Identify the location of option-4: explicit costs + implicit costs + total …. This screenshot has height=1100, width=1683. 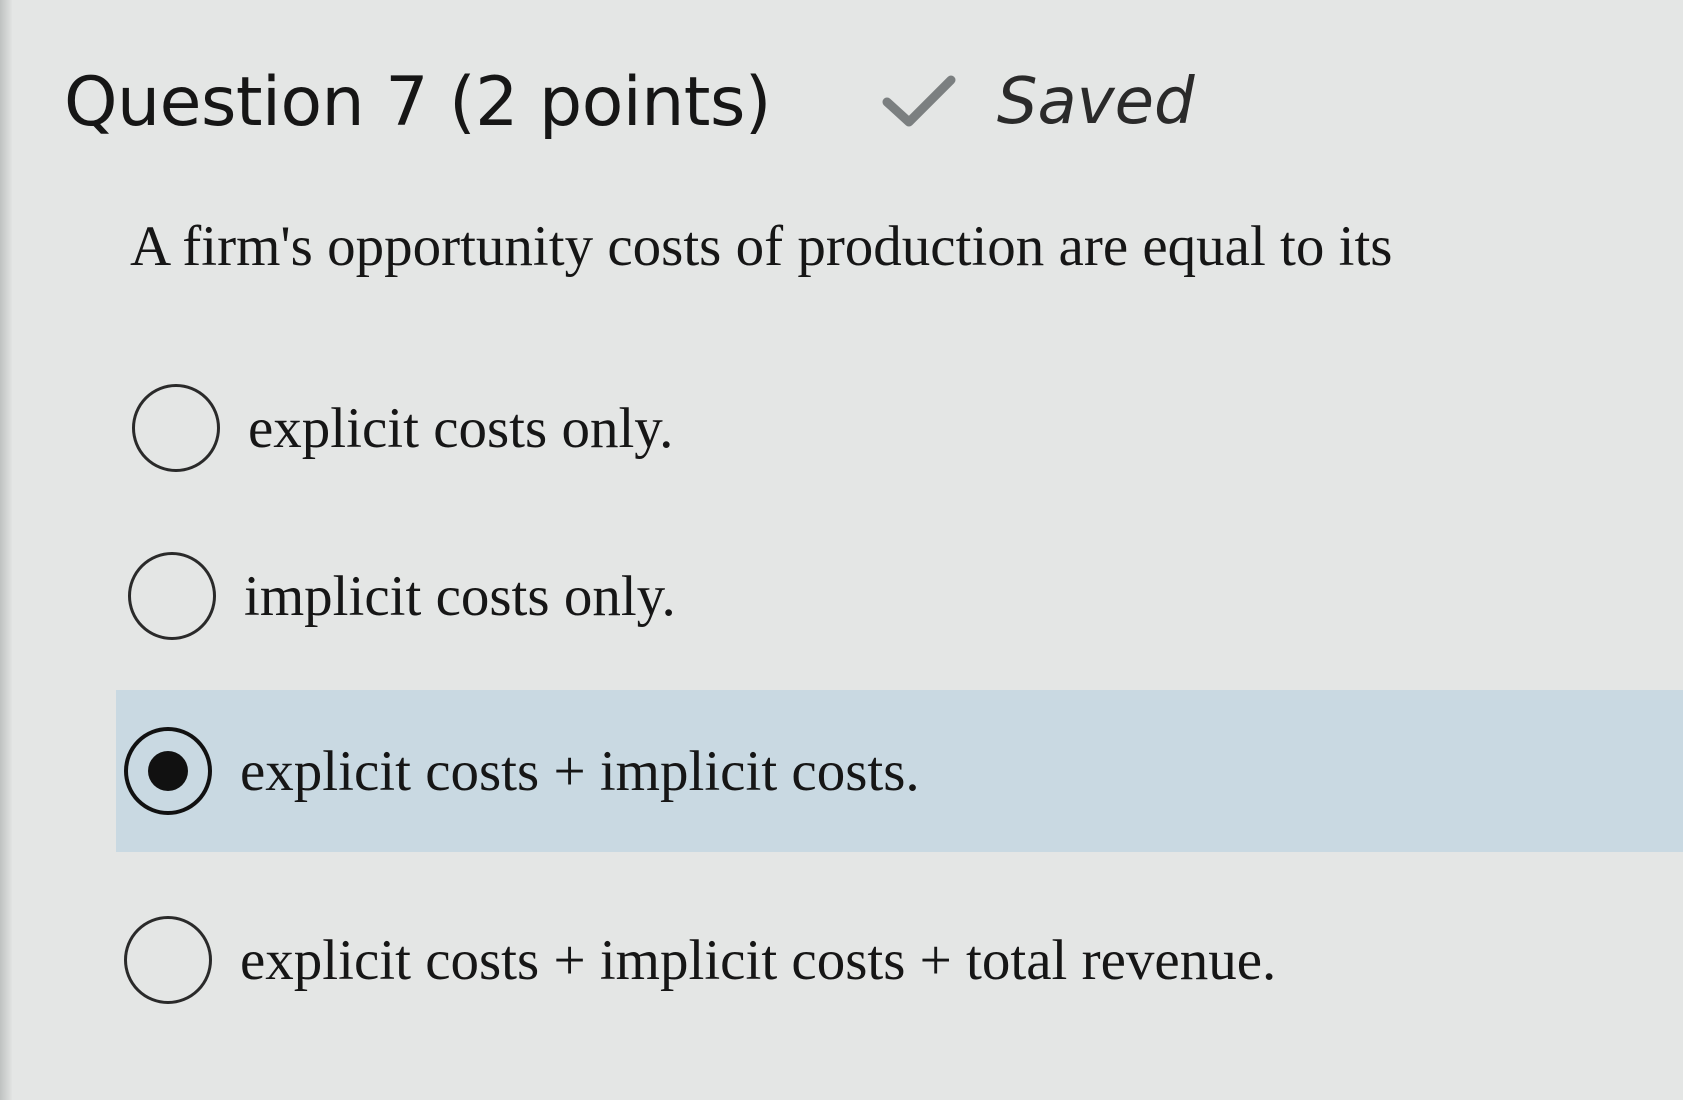
(700, 960).